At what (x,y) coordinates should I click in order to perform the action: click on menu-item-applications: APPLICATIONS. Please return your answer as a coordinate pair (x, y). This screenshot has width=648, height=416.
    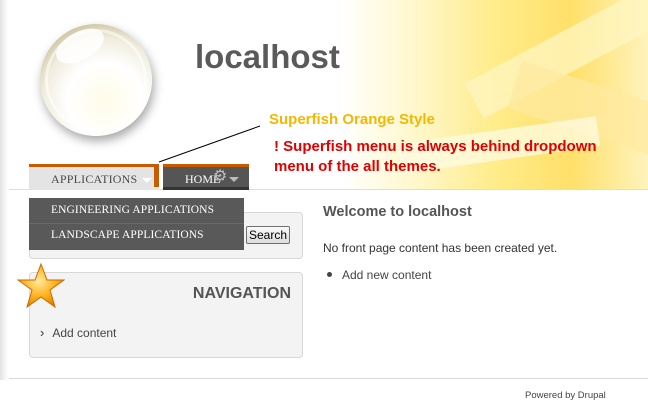
    Looking at the image, I should click on (94, 177).